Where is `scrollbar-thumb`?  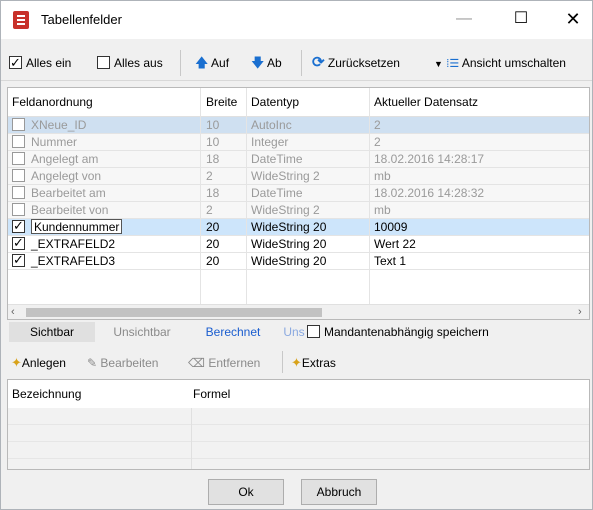
scrollbar-thumb is located at coordinates (174, 312).